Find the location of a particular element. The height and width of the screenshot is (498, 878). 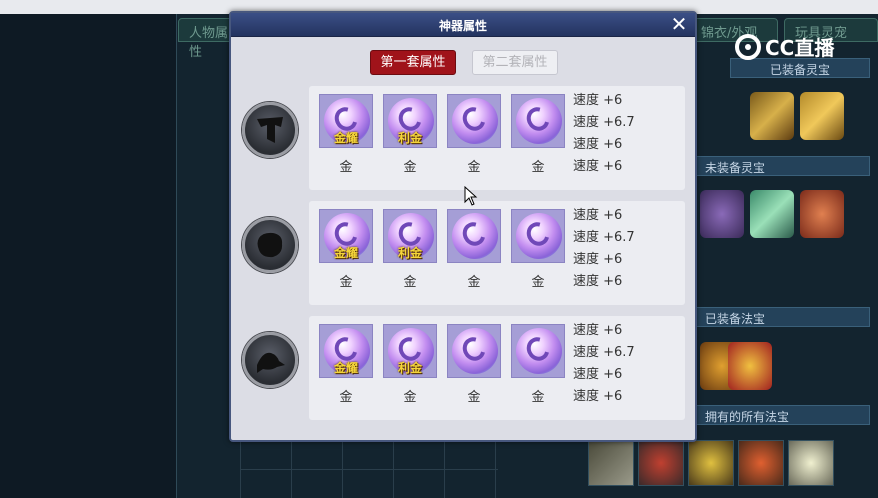

bg-header-label: 未装备灵宝 is located at coordinates (735, 168).